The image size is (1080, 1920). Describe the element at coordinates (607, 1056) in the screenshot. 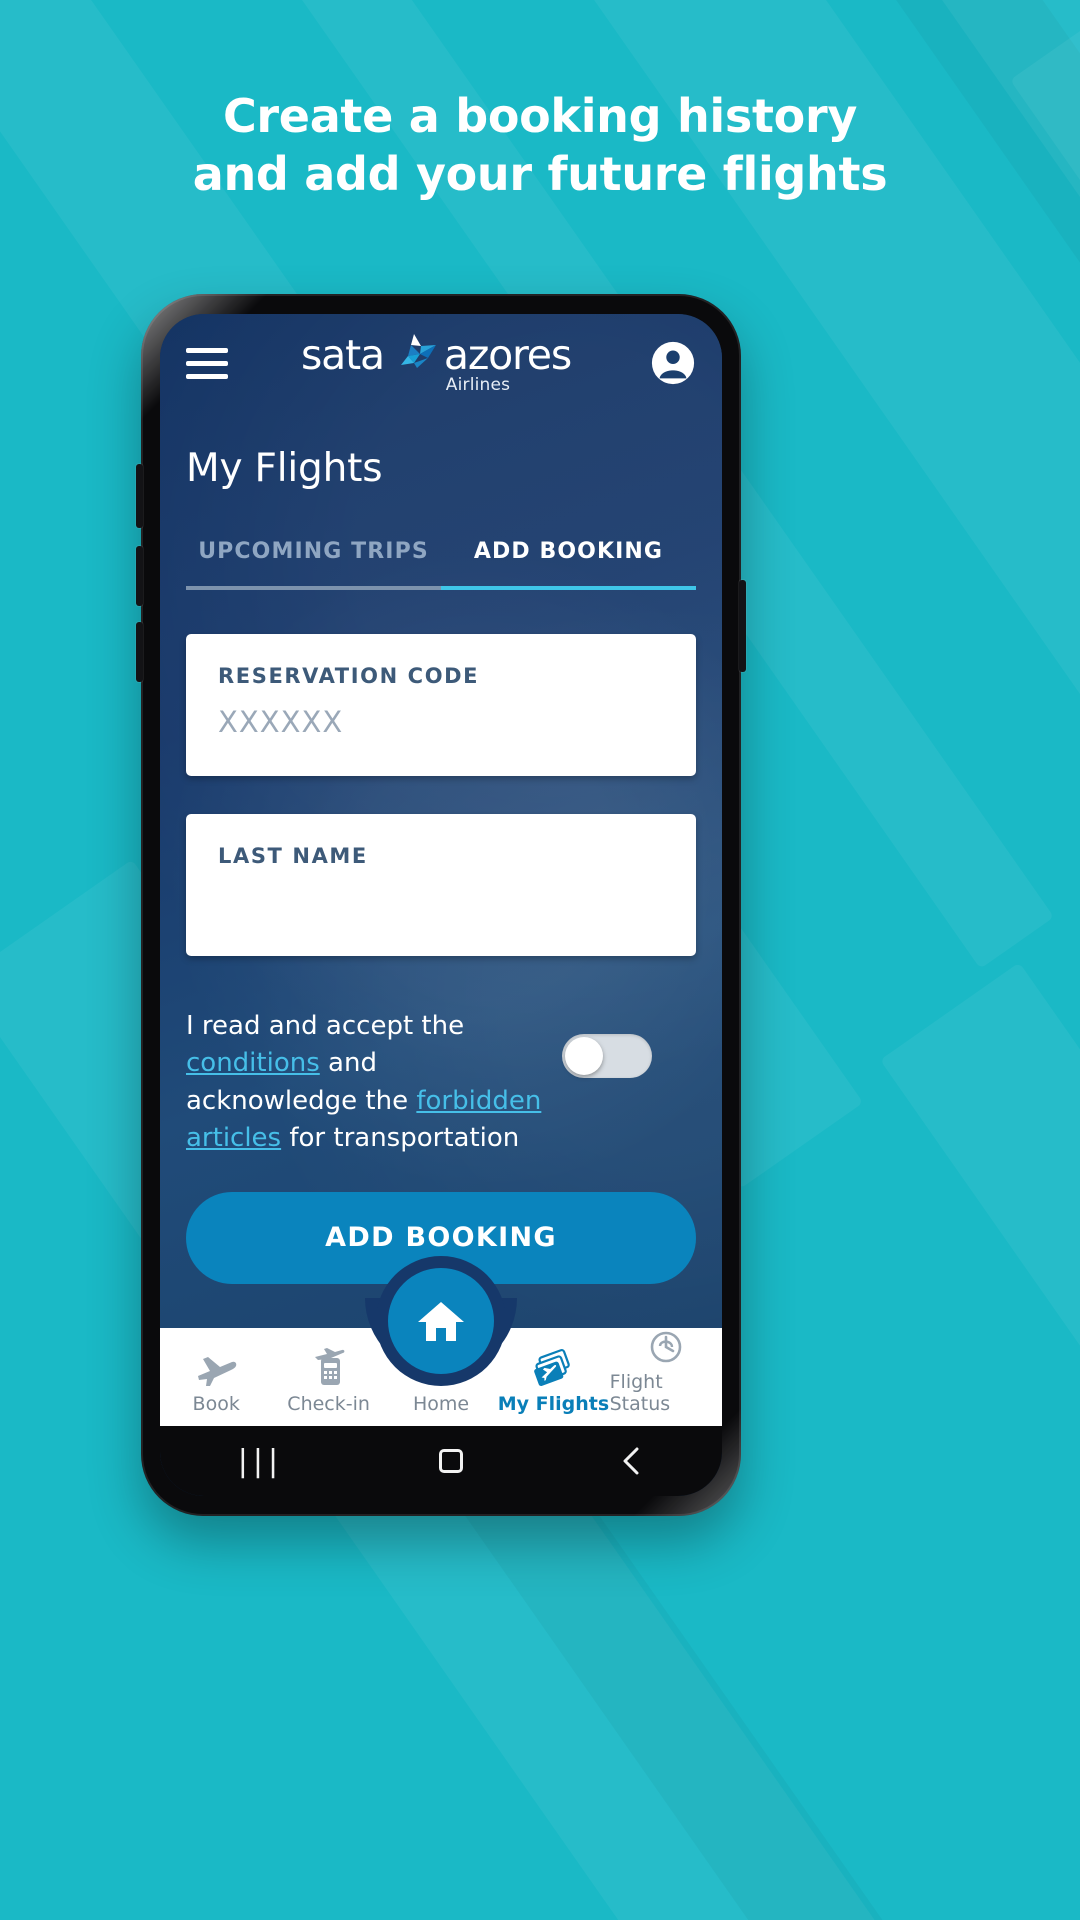

I see `consent-toggle` at that location.